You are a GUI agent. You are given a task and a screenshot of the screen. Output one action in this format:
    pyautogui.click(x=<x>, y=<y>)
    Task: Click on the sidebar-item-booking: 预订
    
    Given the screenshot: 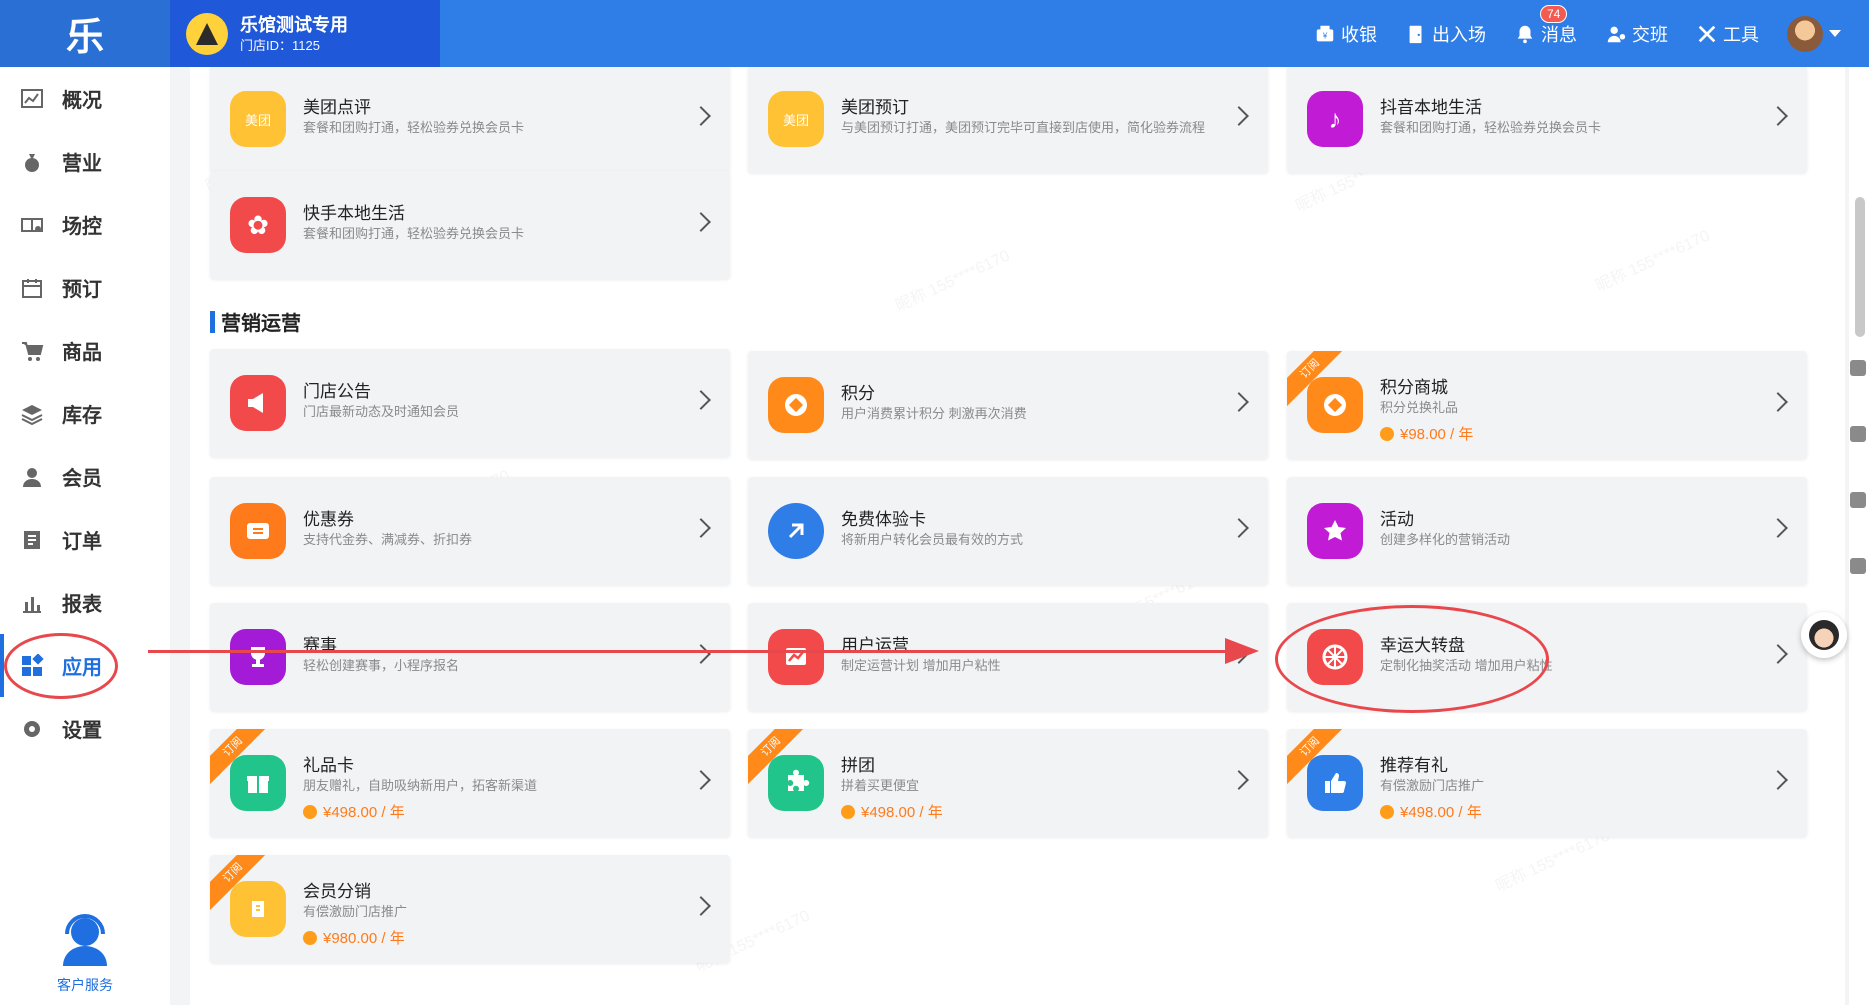 What is the action you would take?
    pyautogui.click(x=85, y=287)
    